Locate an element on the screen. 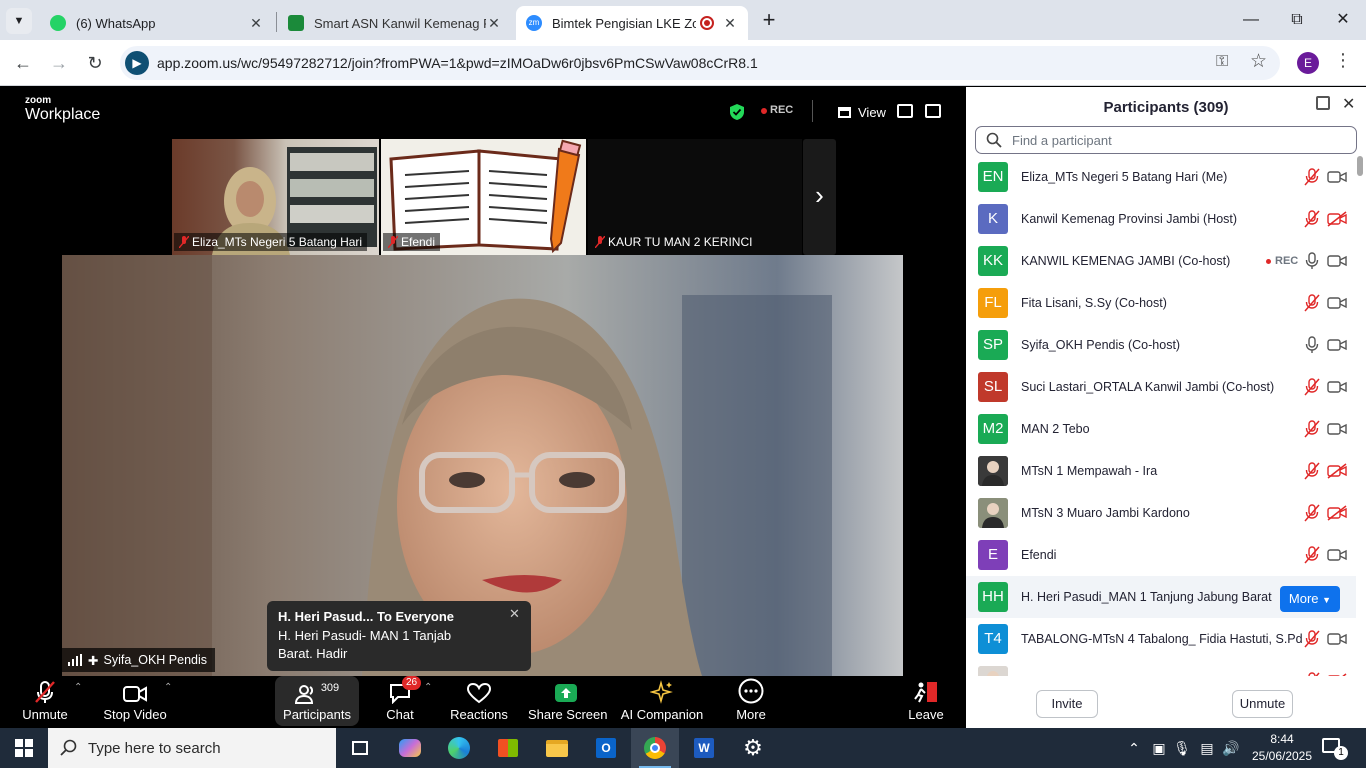 The width and height of the screenshot is (1366, 768). browser-tab-zoom-meeting: zm Bimtek Pengisian LKE Zona ✕ is located at coordinates (632, 23).